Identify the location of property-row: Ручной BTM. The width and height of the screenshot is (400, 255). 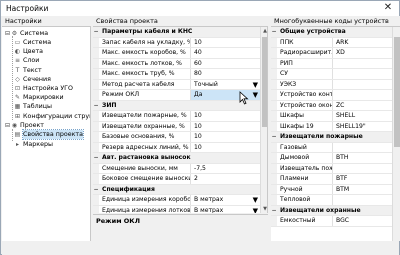
(331, 189).